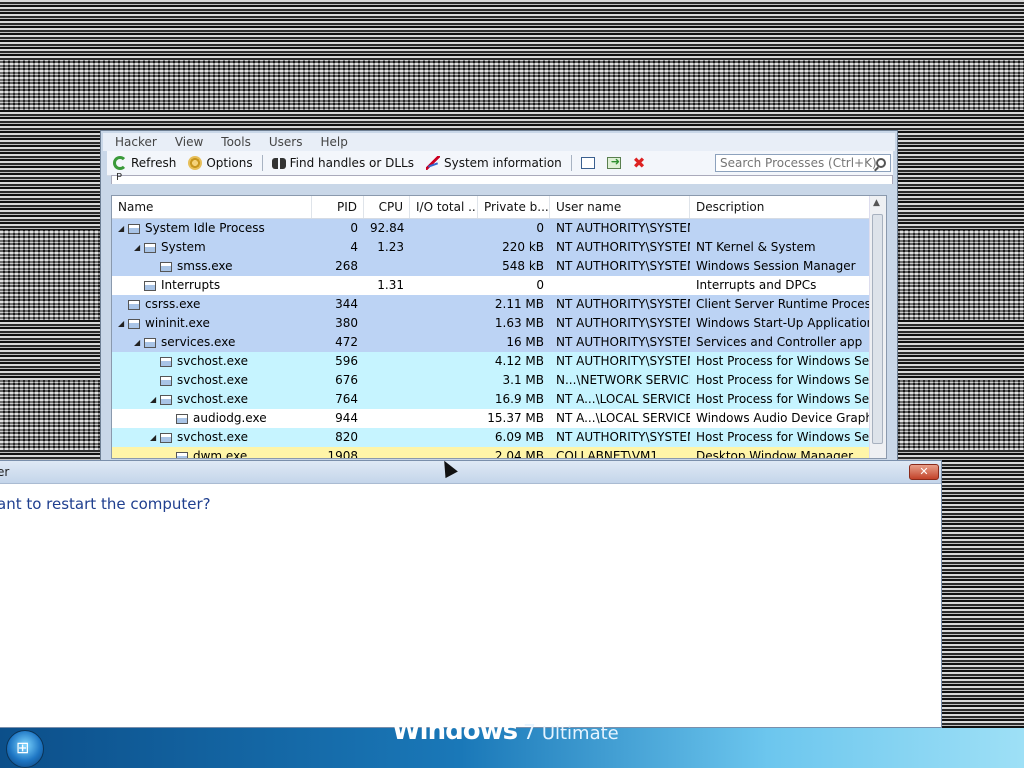 The width and height of the screenshot is (1024, 768). What do you see at coordinates (780, 228) in the screenshot?
I see `cell-desc` at bounding box center [780, 228].